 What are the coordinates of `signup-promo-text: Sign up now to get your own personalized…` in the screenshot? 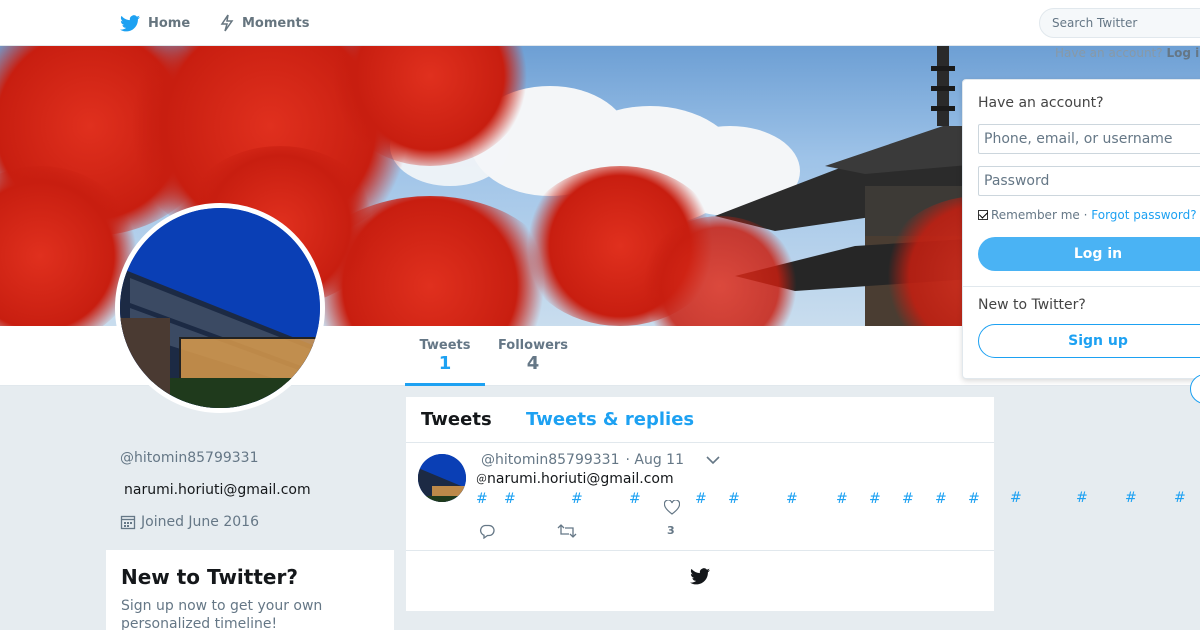 It's located at (222, 614).